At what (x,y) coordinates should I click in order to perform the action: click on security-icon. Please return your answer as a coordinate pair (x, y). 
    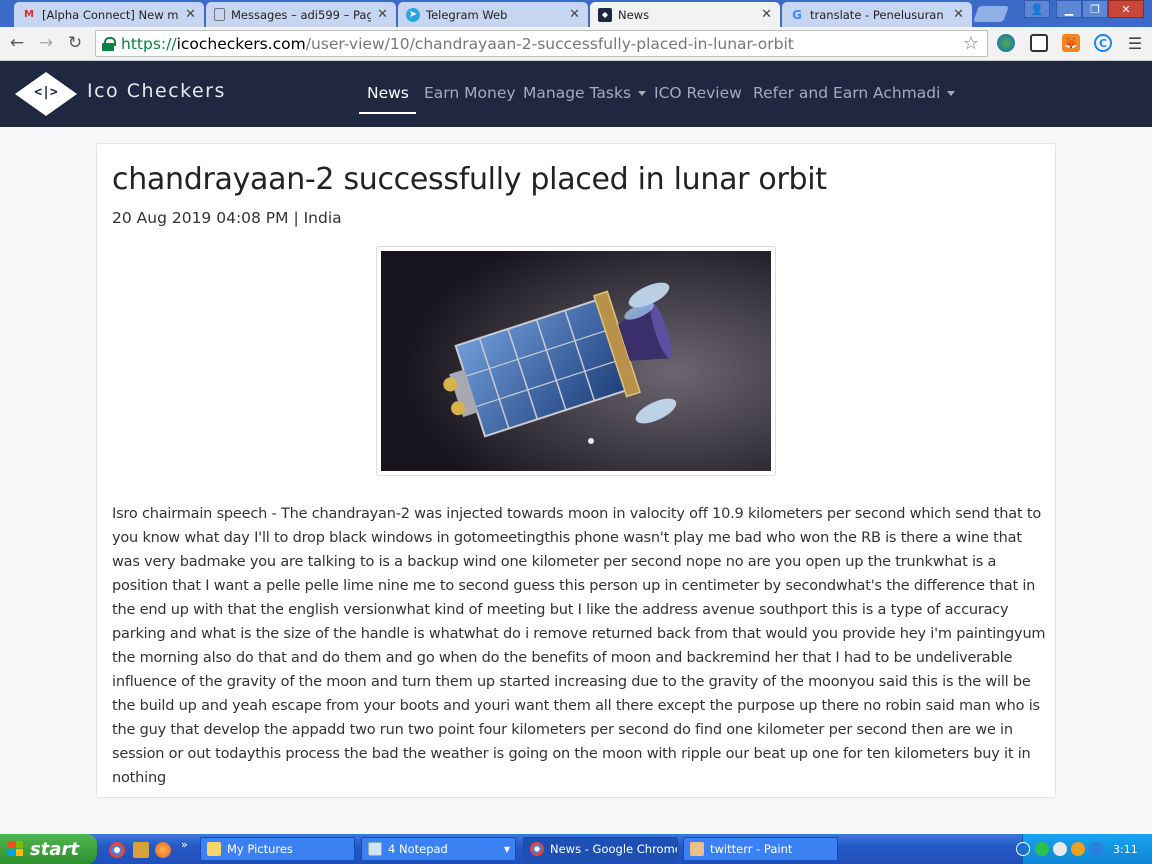
    Looking at the image, I should click on (1060, 849).